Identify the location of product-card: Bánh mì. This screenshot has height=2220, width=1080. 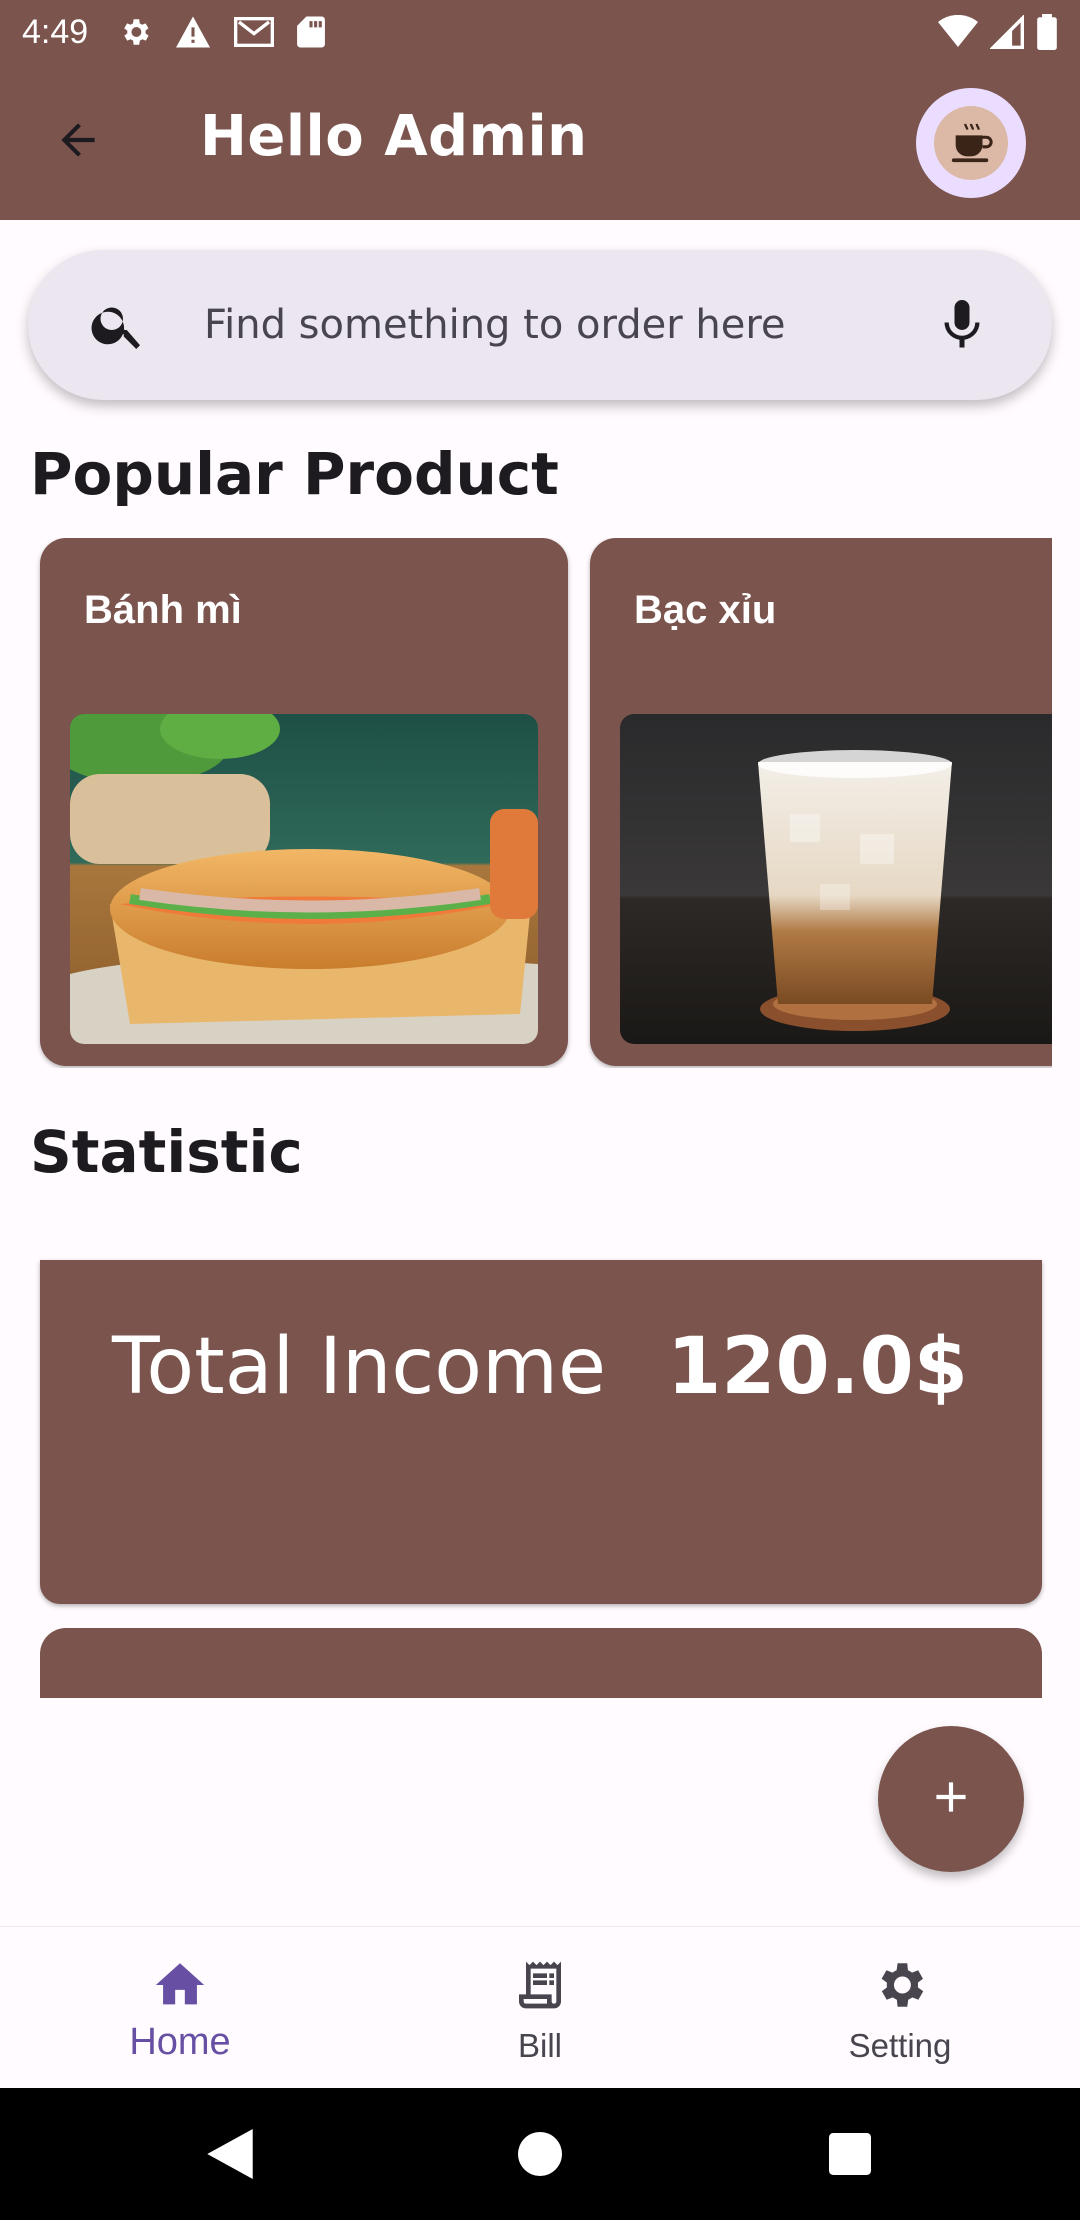
(304, 802).